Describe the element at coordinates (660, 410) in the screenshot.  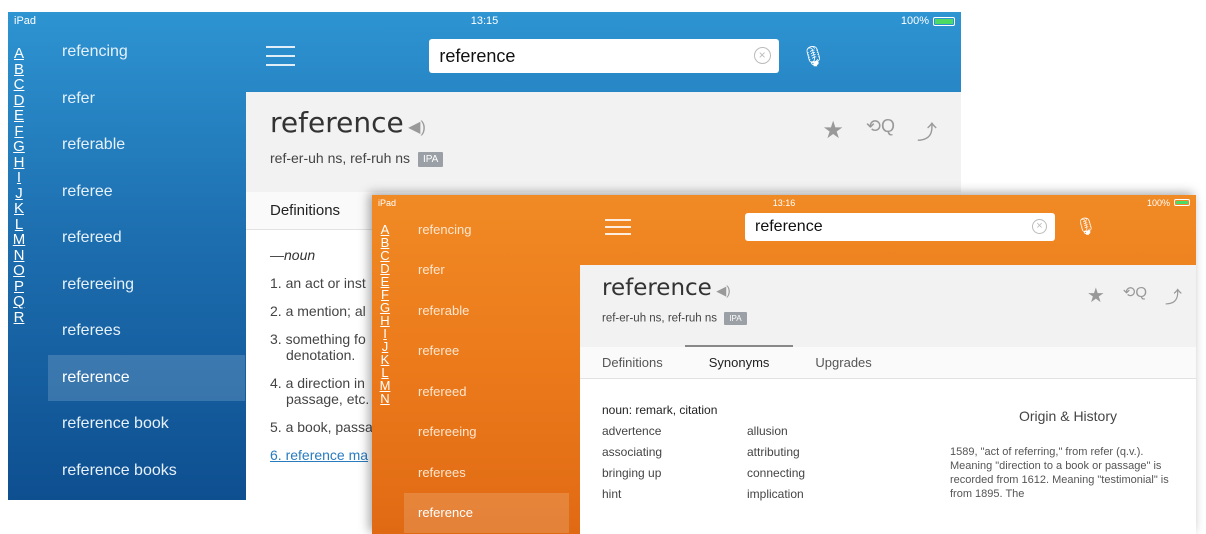
I see `synonym-heading: noun: remark, citation` at that location.